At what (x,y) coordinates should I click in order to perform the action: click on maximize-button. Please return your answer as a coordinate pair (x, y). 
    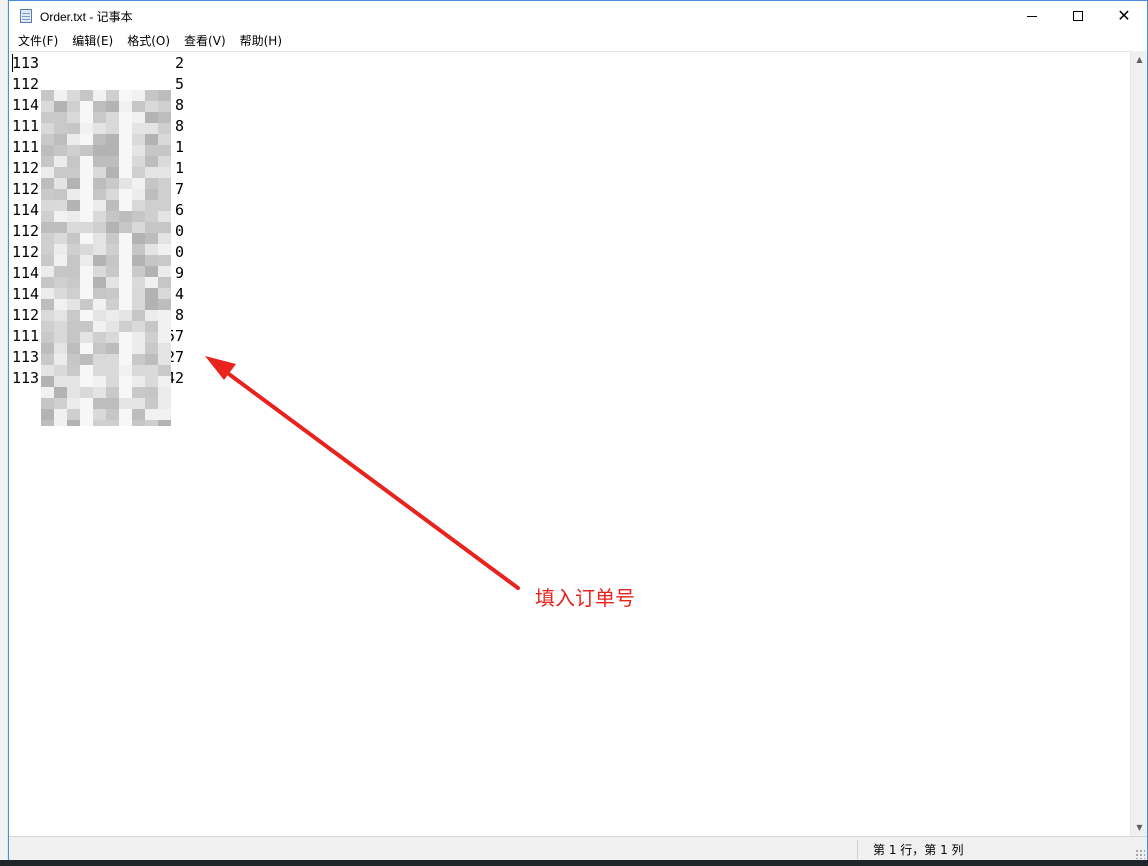
    Looking at the image, I should click on (1078, 16).